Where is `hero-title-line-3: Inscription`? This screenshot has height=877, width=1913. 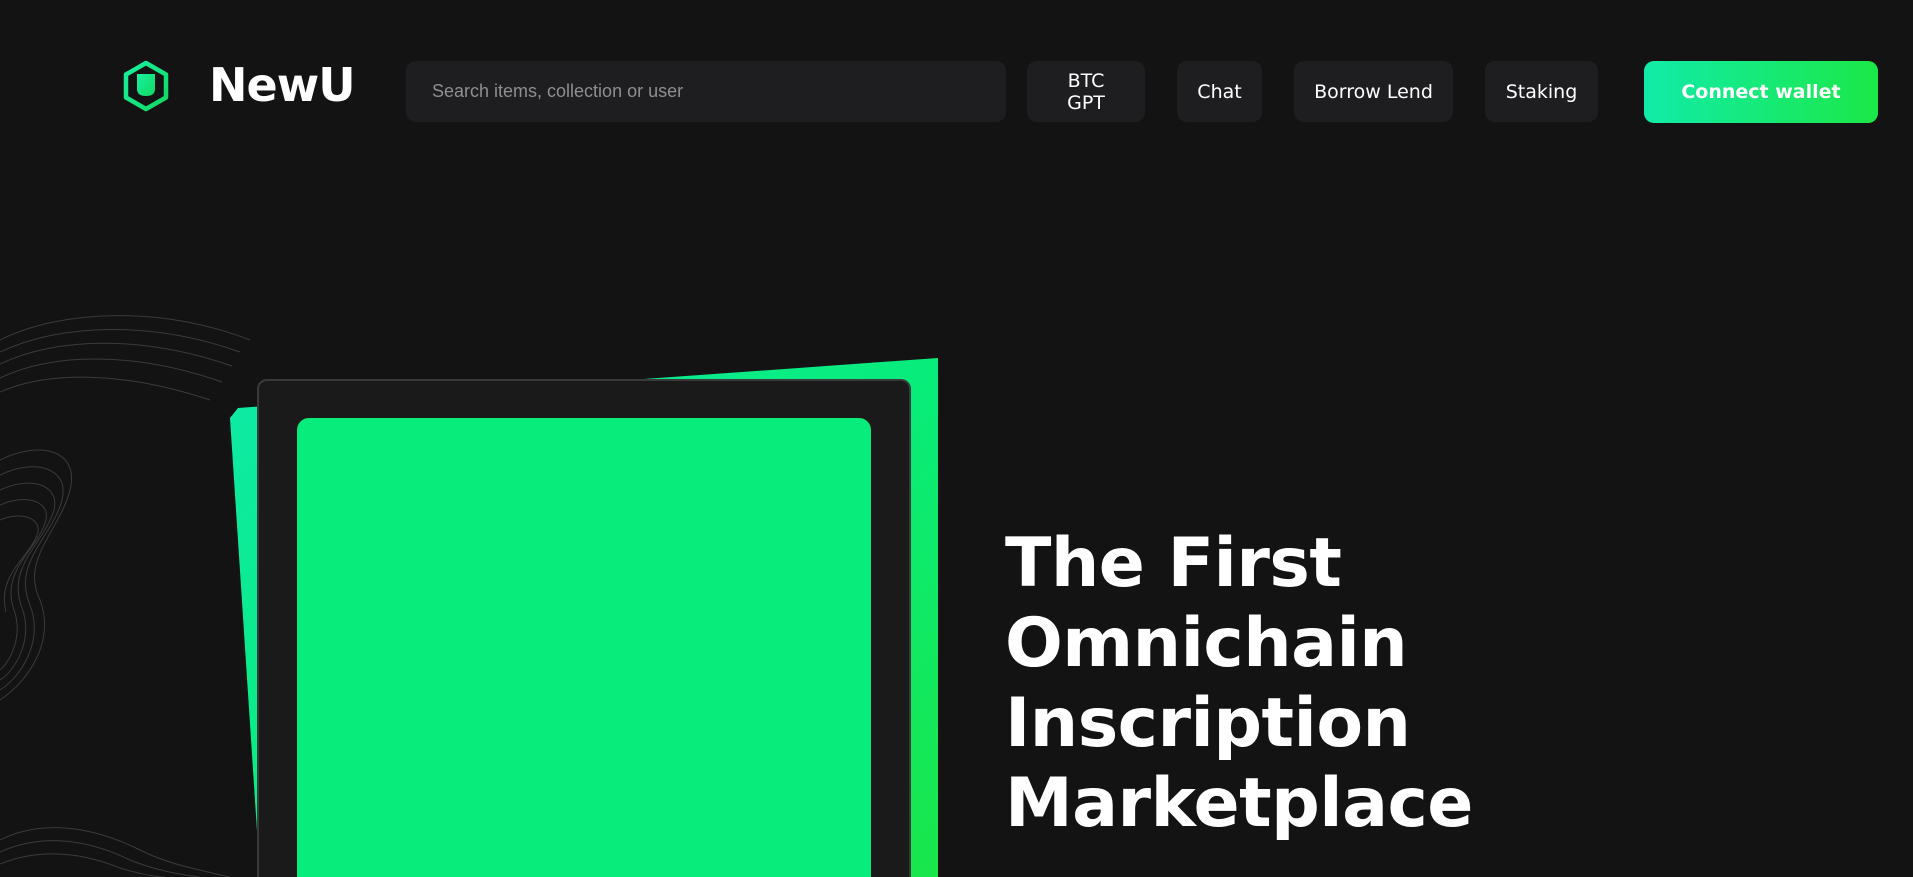 hero-title-line-3: Inscription is located at coordinates (1208, 723).